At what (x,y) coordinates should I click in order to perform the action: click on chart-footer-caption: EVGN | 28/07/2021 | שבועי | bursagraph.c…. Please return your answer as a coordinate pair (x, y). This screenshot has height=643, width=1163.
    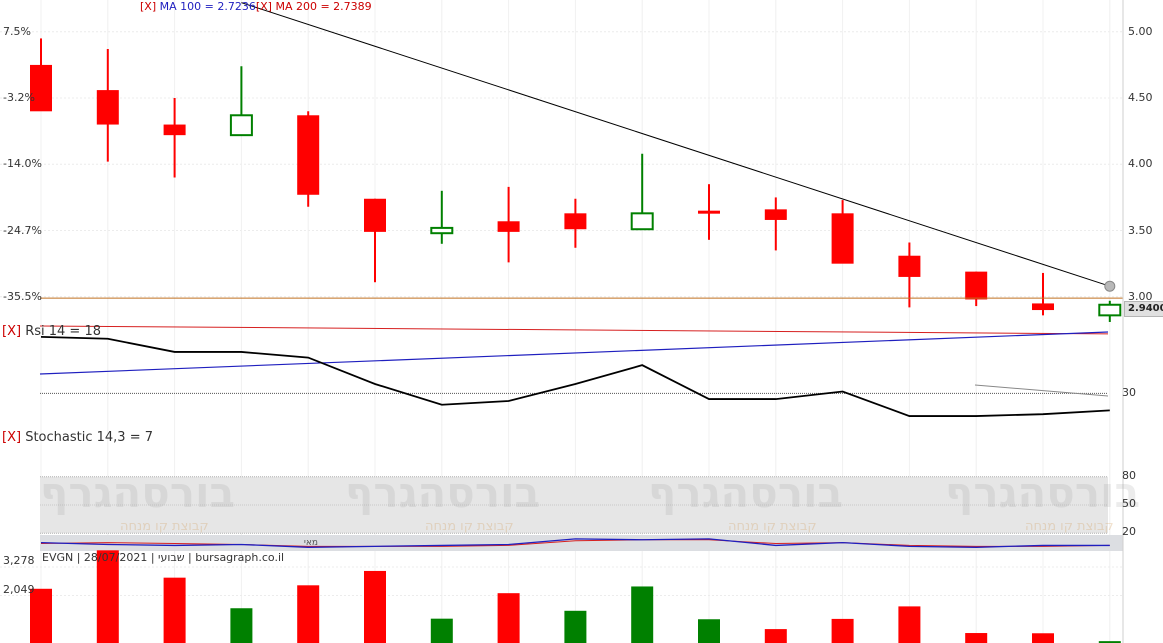
    Looking at the image, I should click on (163, 557).